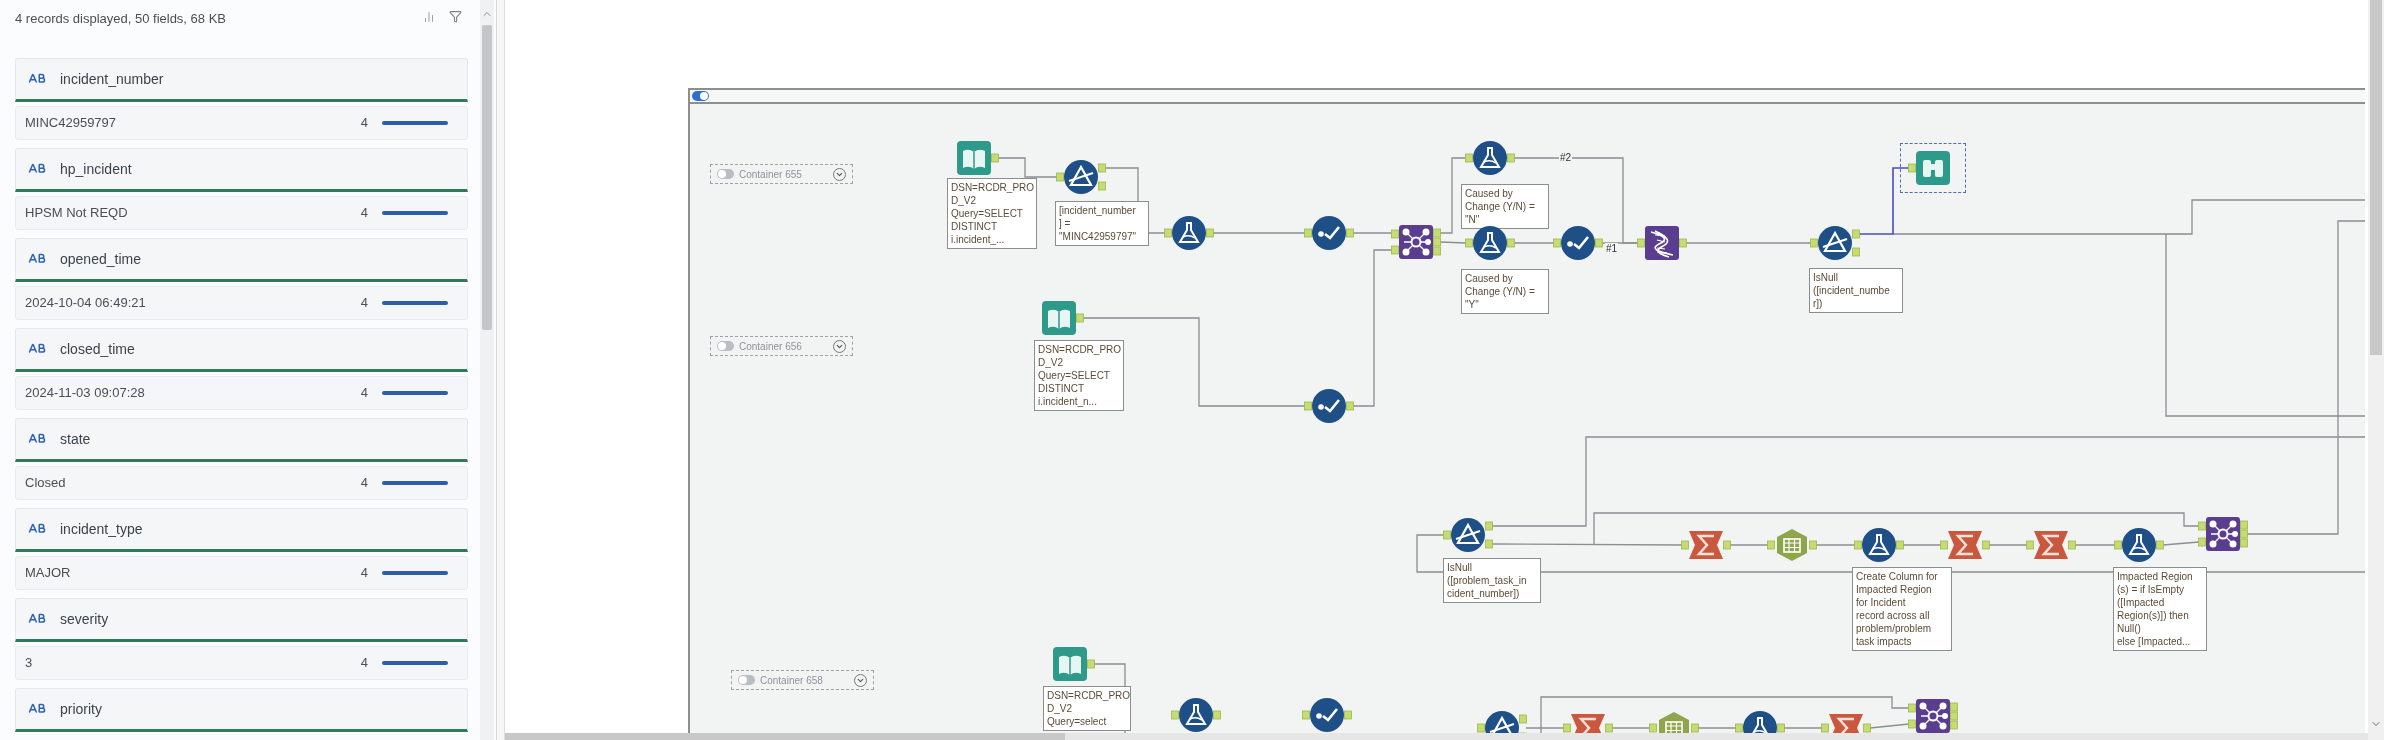  I want to click on field-header: closed_time, so click(241, 350).